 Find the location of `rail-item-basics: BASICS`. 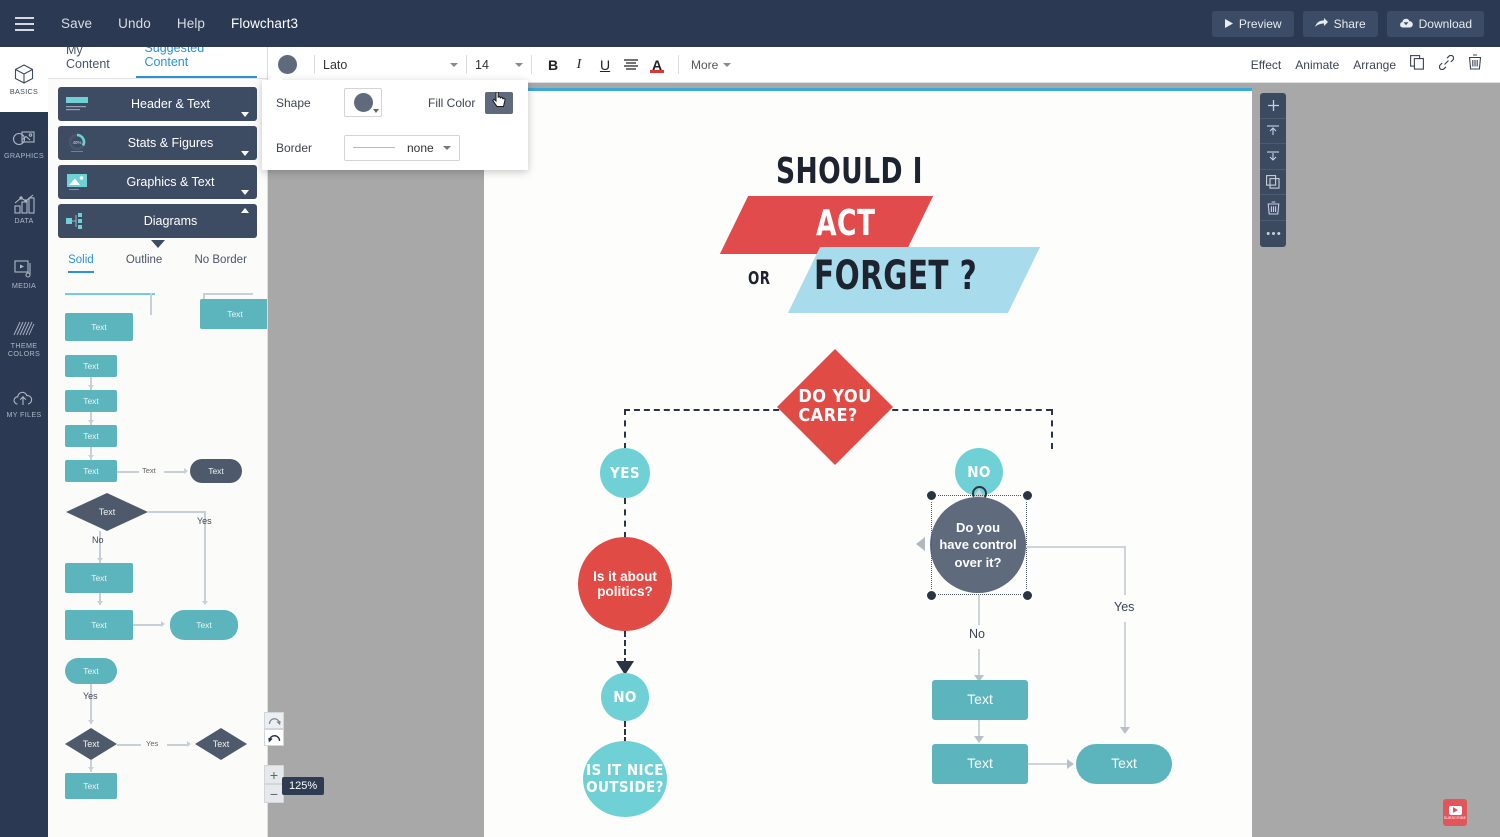

rail-item-basics: BASICS is located at coordinates (24, 79).